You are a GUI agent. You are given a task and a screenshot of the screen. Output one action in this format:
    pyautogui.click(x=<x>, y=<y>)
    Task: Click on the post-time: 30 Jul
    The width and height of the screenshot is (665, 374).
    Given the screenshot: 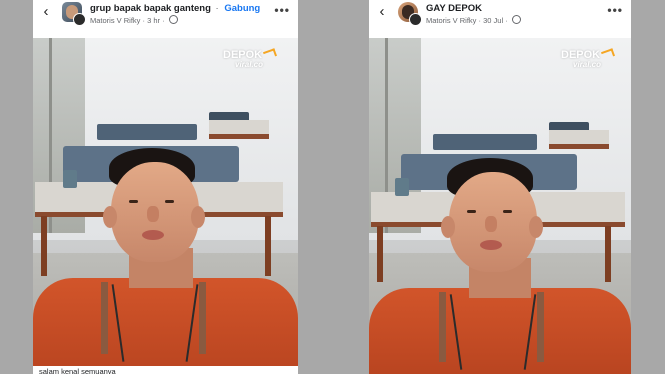 What is the action you would take?
    pyautogui.click(x=493, y=20)
    